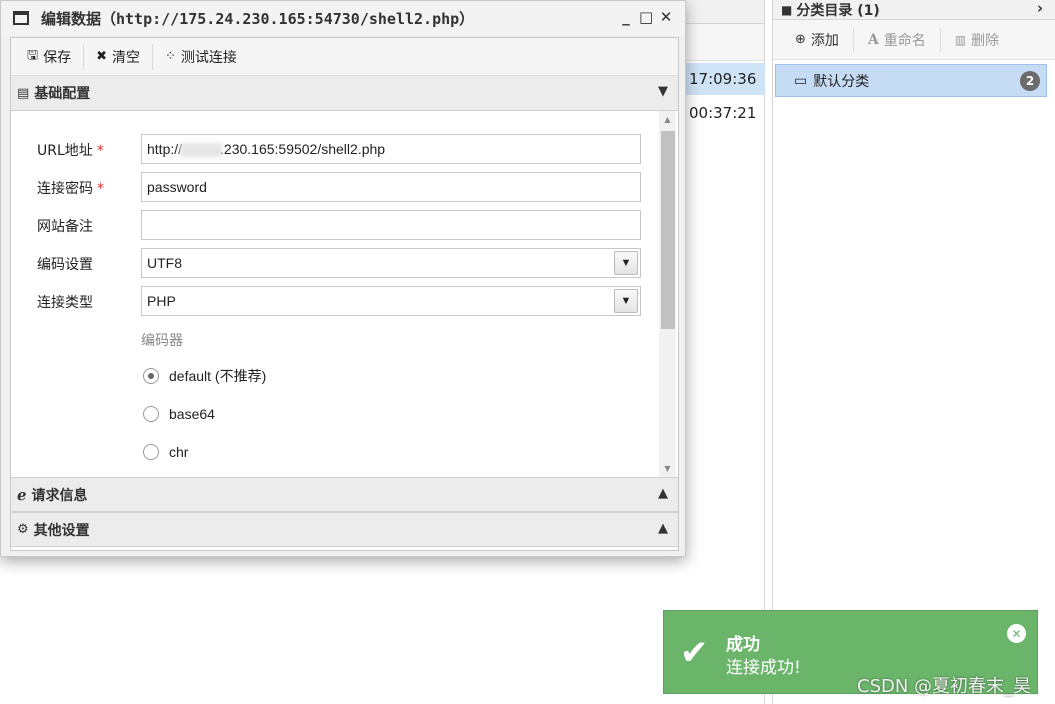 The image size is (1055, 704). I want to click on url-label: URL地址 *, so click(70, 151).